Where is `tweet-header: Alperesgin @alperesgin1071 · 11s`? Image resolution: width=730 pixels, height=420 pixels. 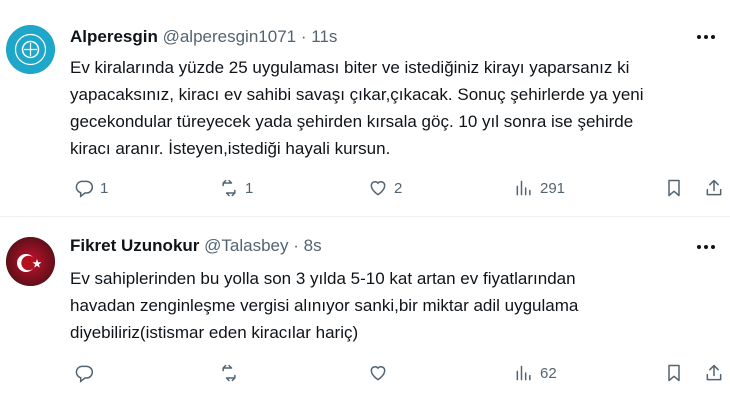 tweet-header: Alperesgin @alperesgin1071 · 11s is located at coordinates (203, 37).